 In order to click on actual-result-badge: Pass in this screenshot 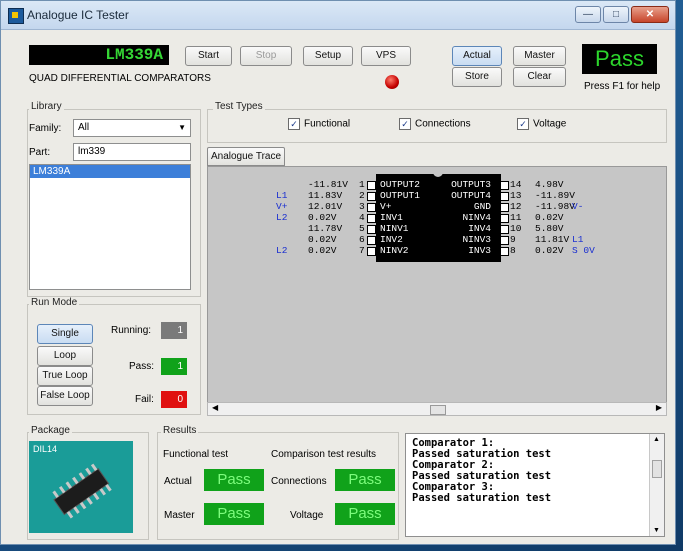, I will do `click(234, 480)`.